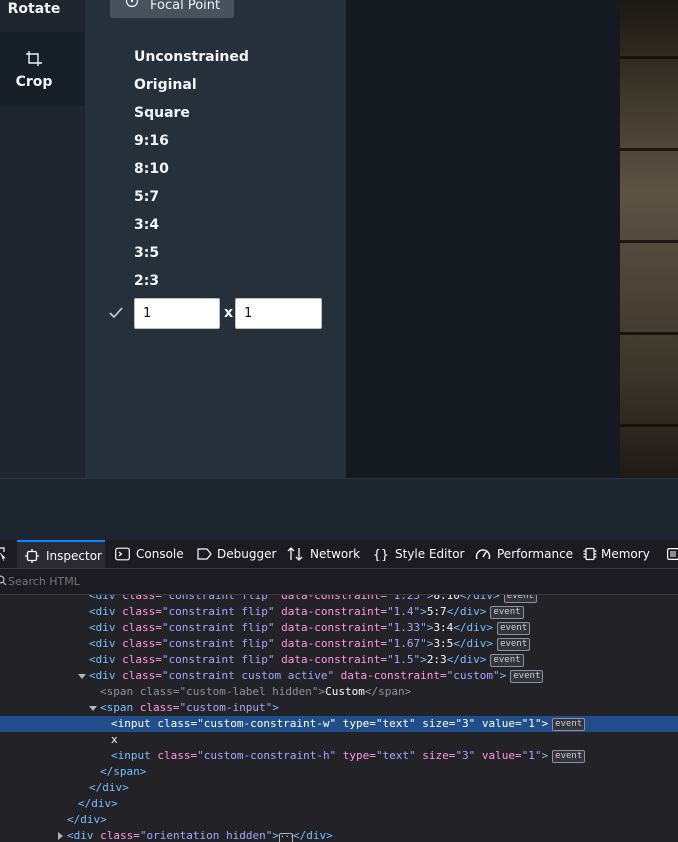 The width and height of the screenshot is (678, 842). I want to click on memory-icon, so click(590, 554).